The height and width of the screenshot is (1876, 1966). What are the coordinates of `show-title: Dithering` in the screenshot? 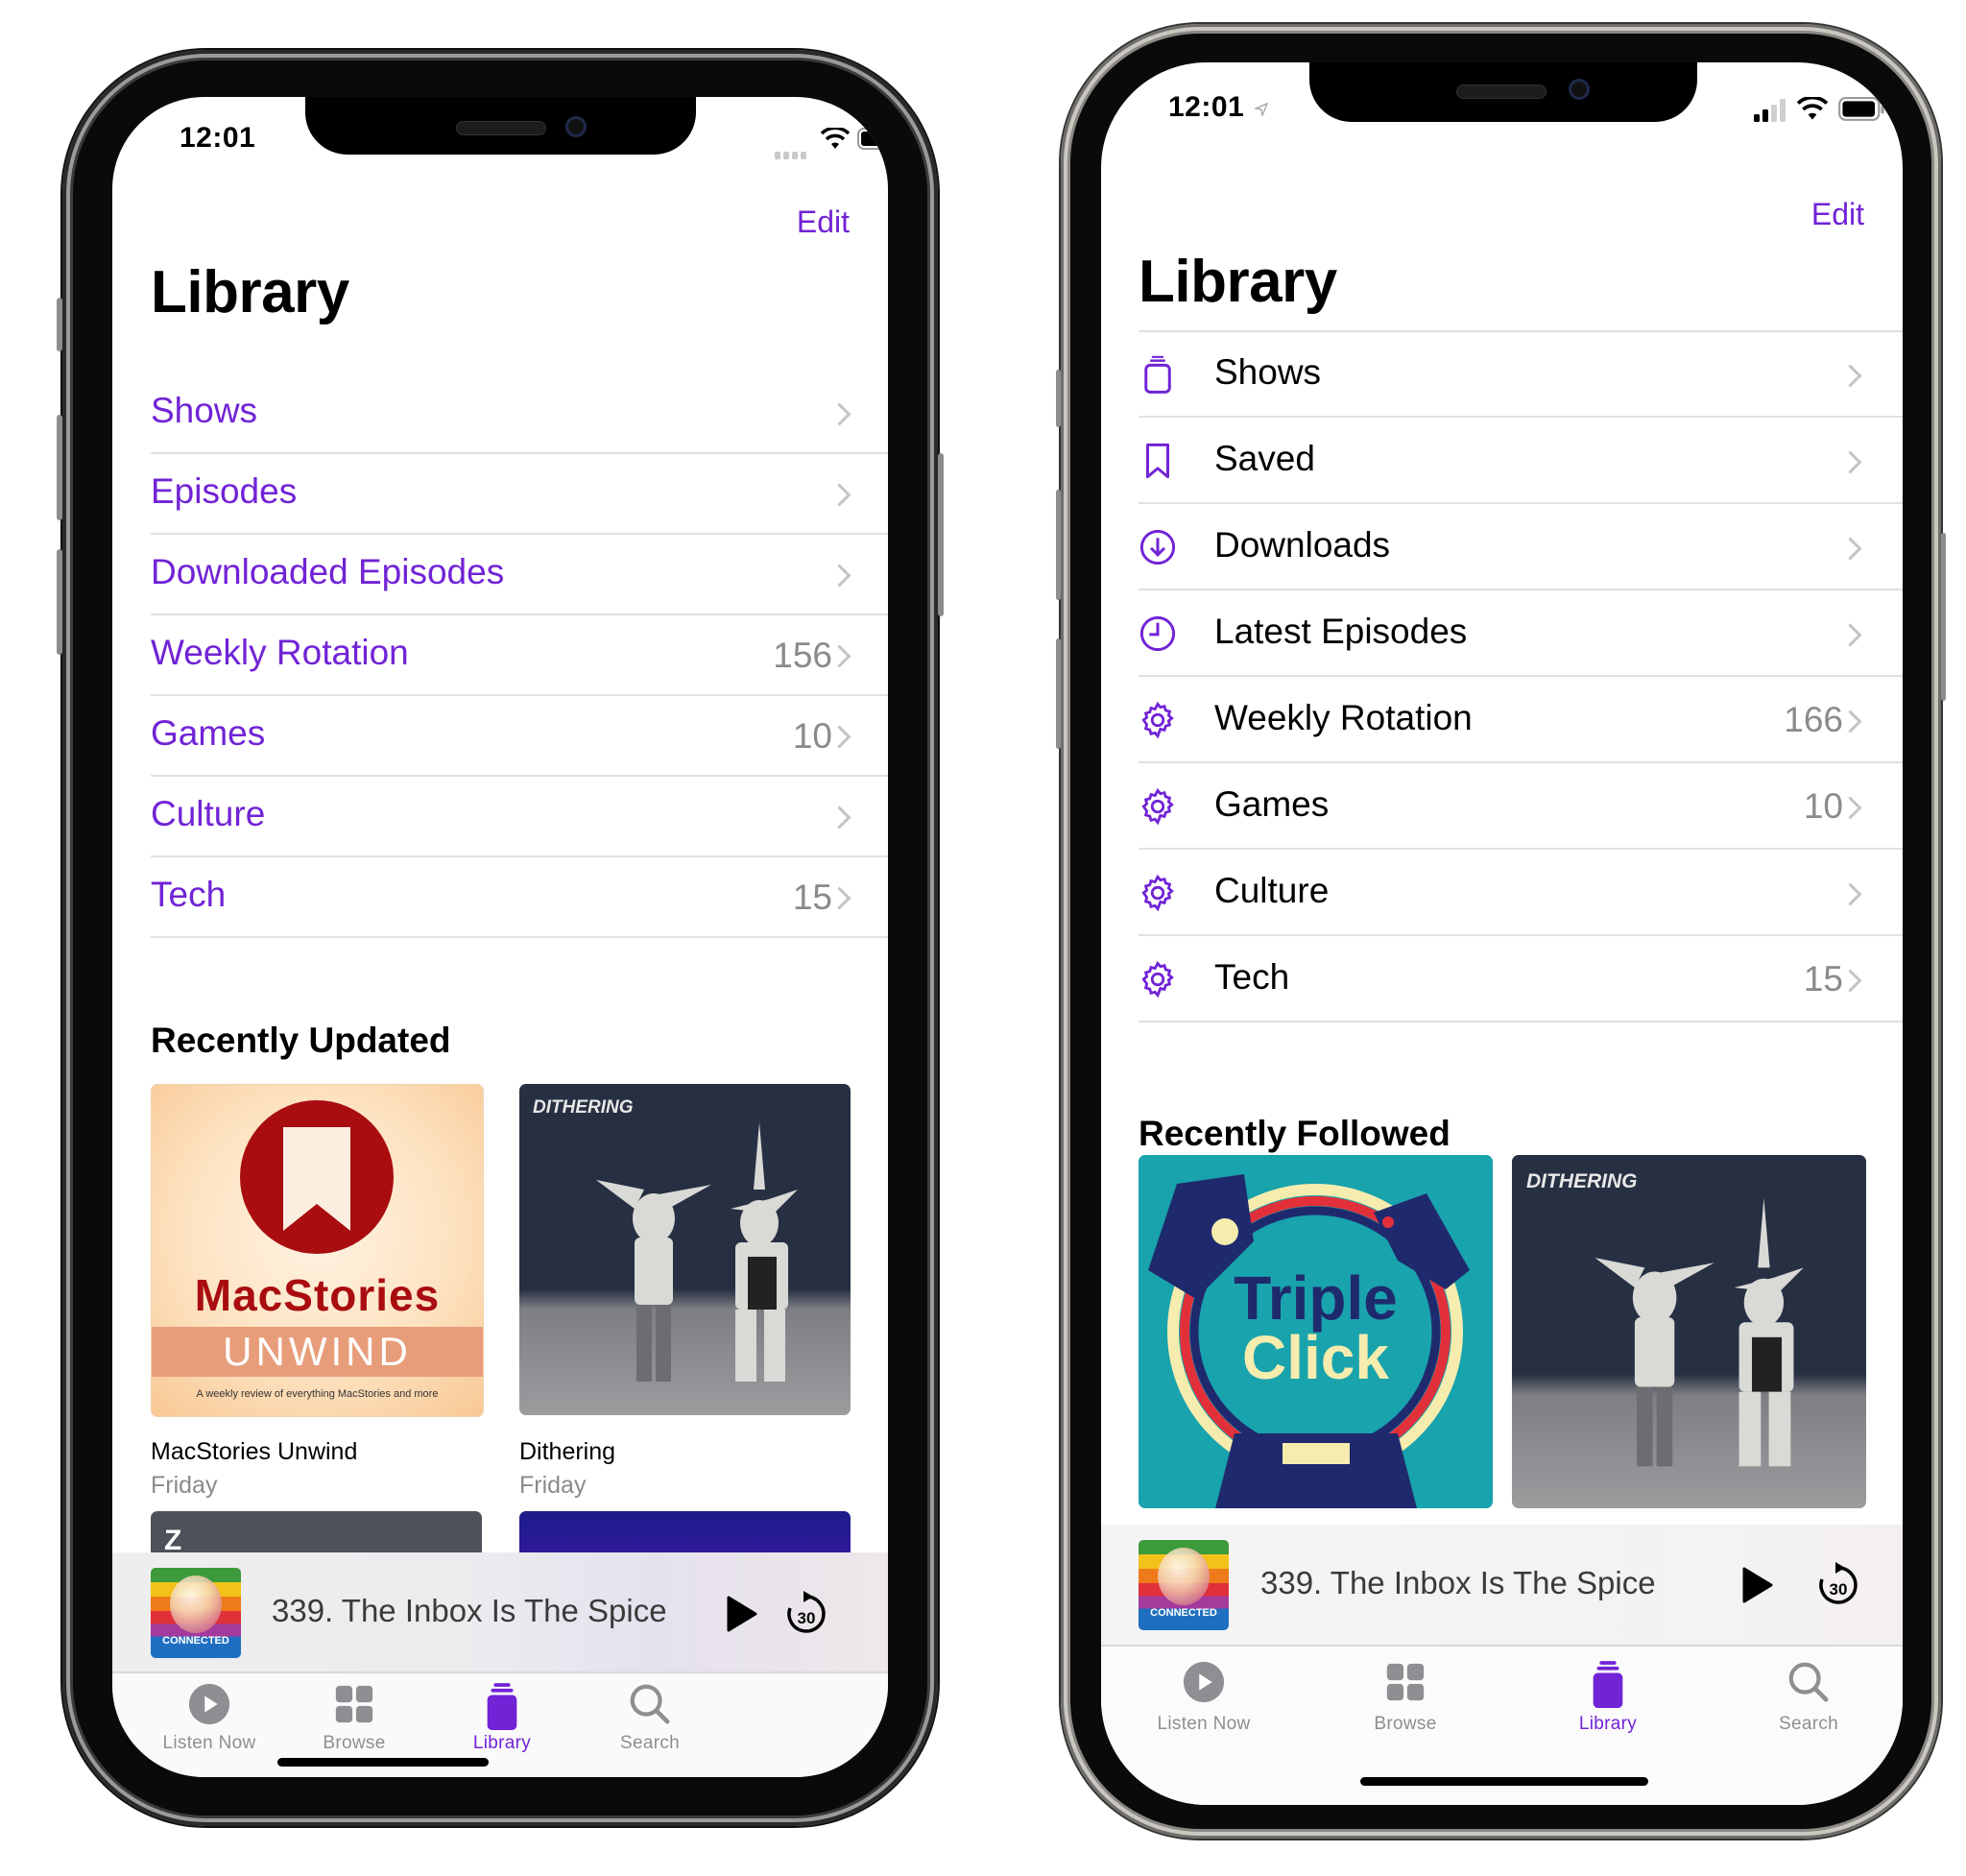 It's located at (567, 1452).